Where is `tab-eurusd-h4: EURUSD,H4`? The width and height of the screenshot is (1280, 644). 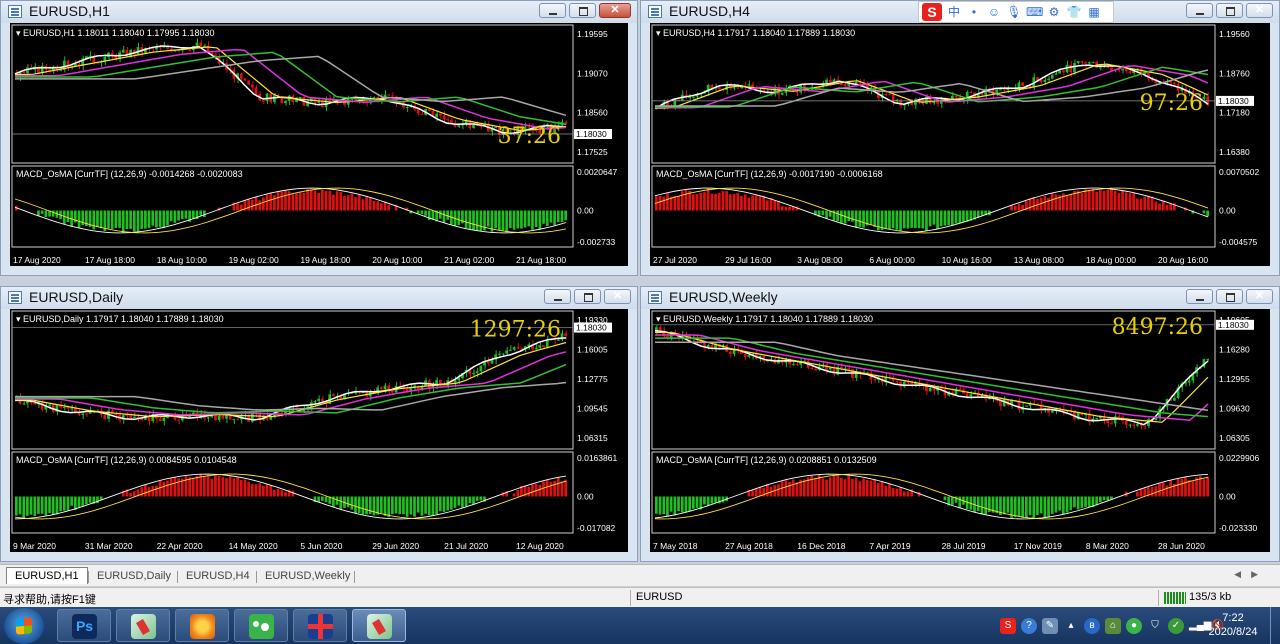 tab-eurusd-h4: EURUSD,H4 is located at coordinates (218, 576).